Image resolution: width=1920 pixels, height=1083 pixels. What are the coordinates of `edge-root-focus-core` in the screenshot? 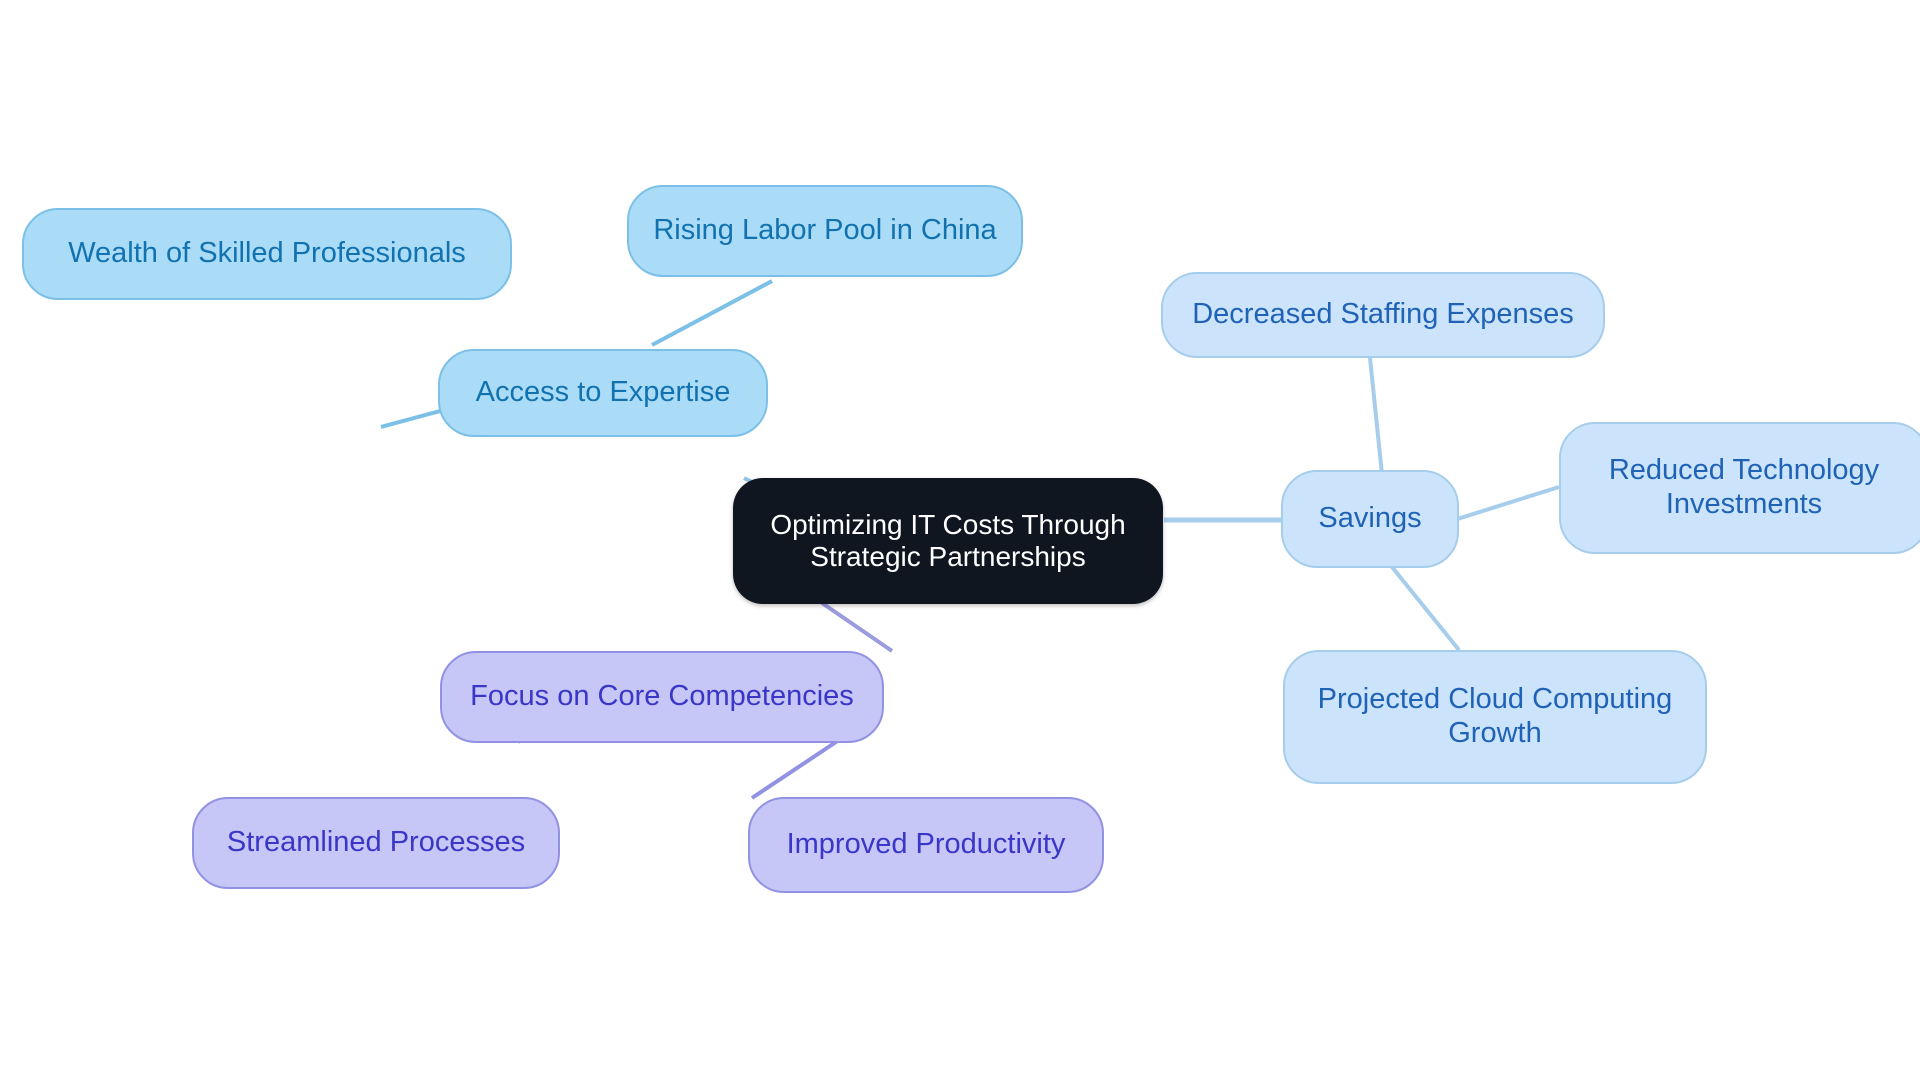 It's located at (857, 627).